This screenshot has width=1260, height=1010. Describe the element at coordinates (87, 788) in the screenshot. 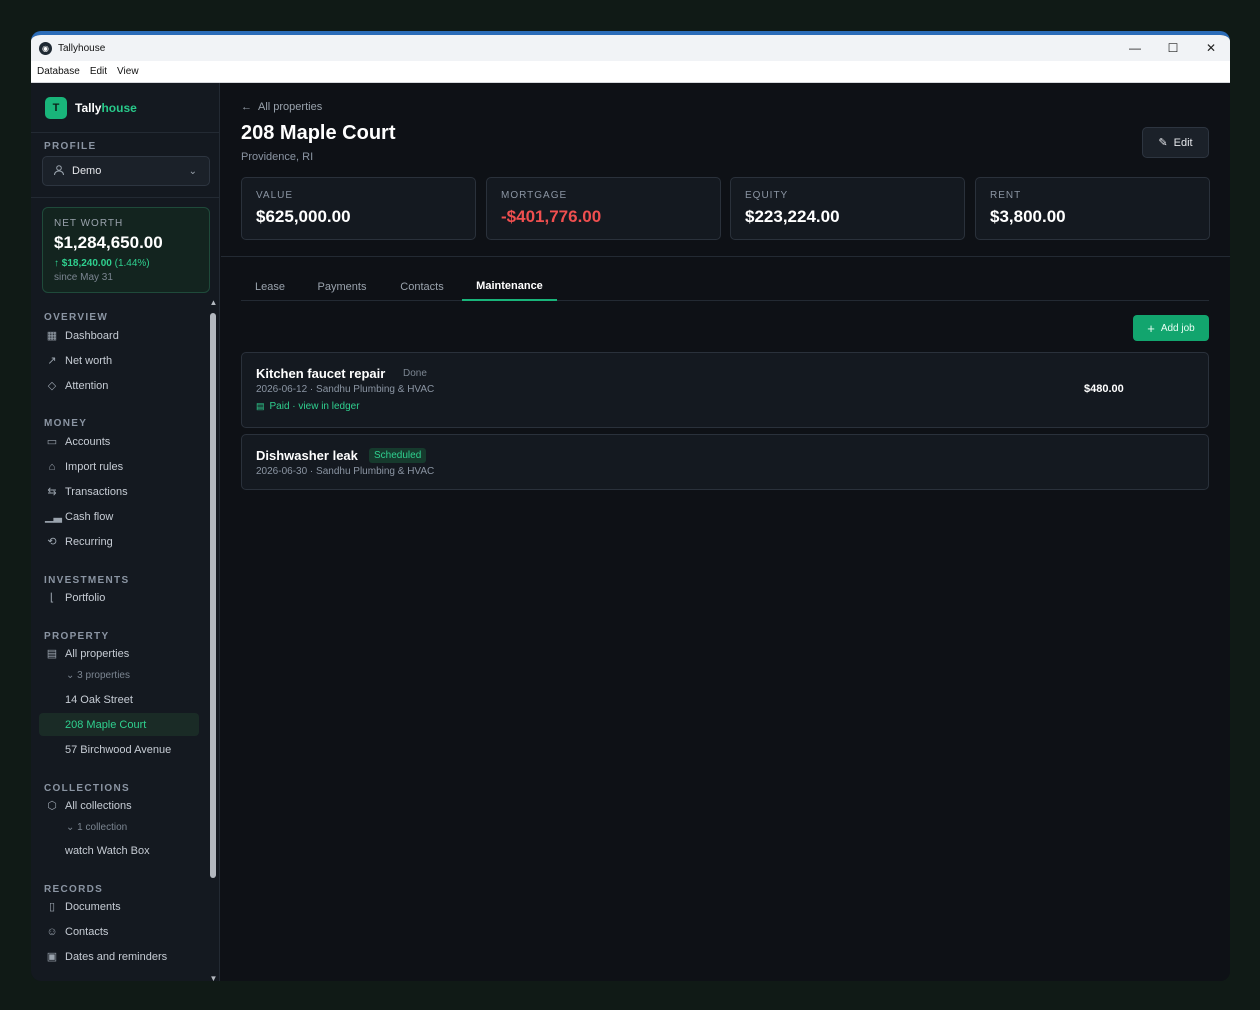

I see `section-collections: COLLECTIONS` at that location.